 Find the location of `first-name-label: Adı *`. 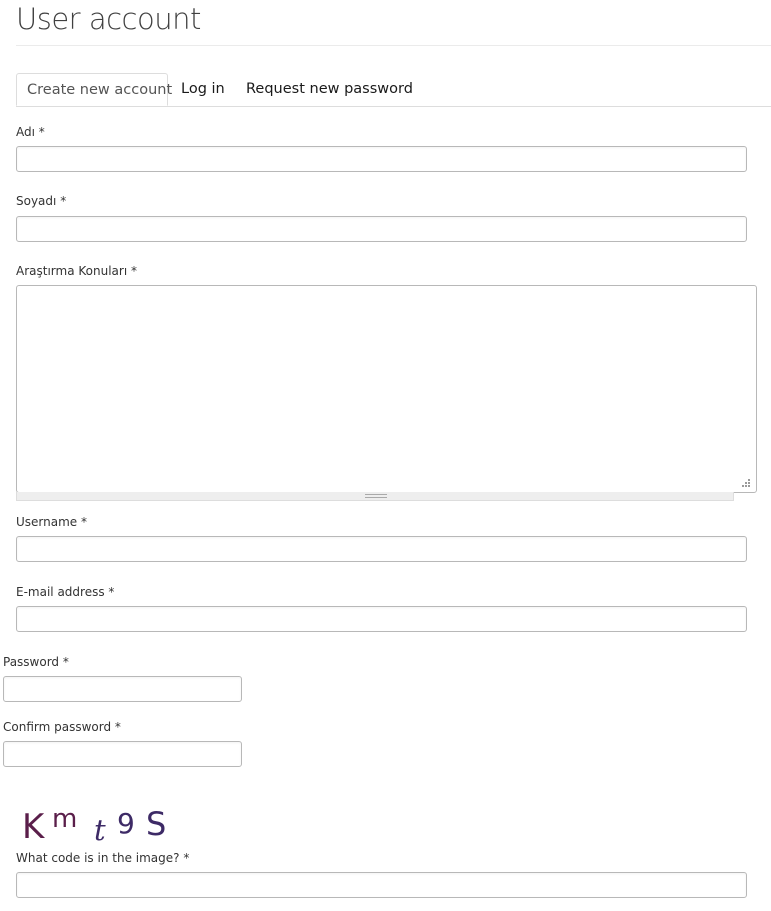

first-name-label: Adı * is located at coordinates (30, 132).